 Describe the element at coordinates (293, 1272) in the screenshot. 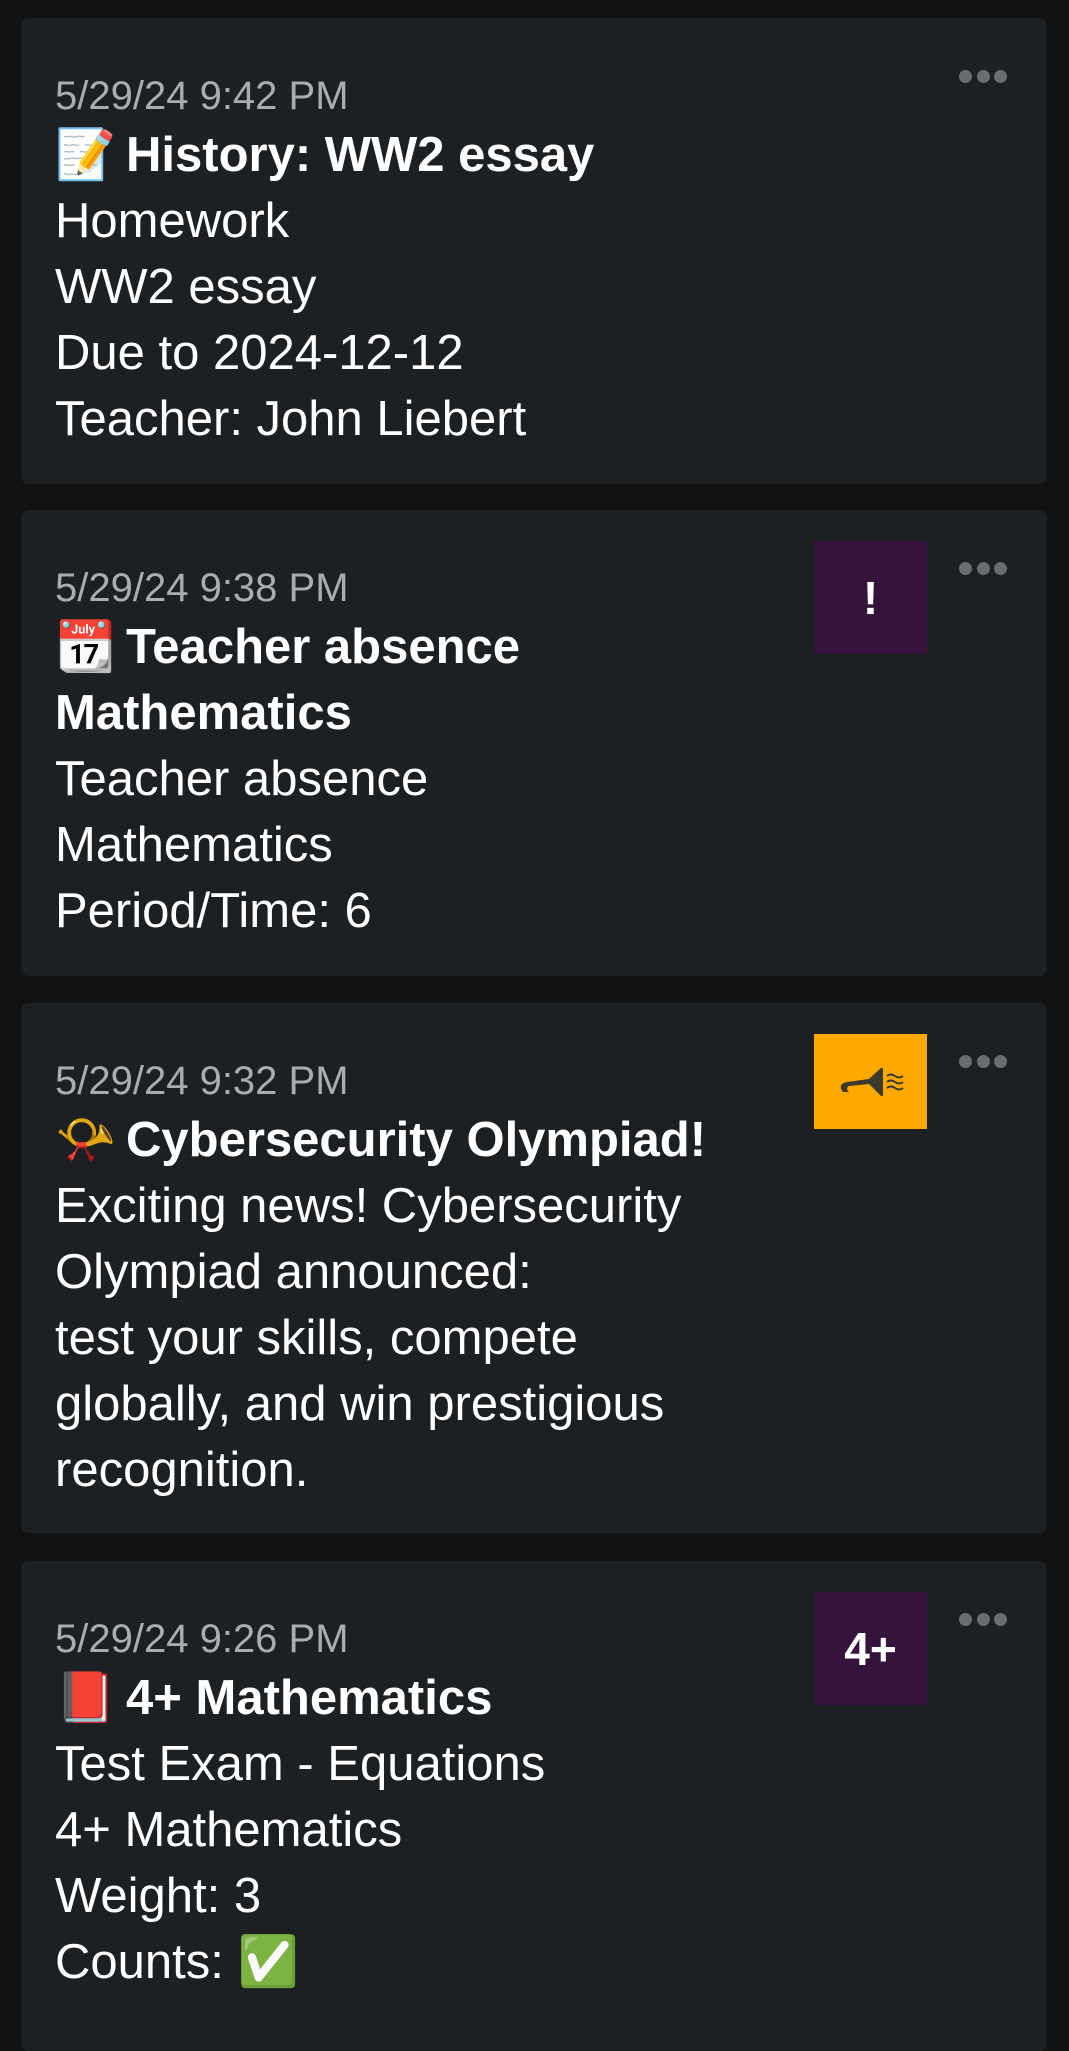

I see `body-line: Olympiad announced:` at that location.